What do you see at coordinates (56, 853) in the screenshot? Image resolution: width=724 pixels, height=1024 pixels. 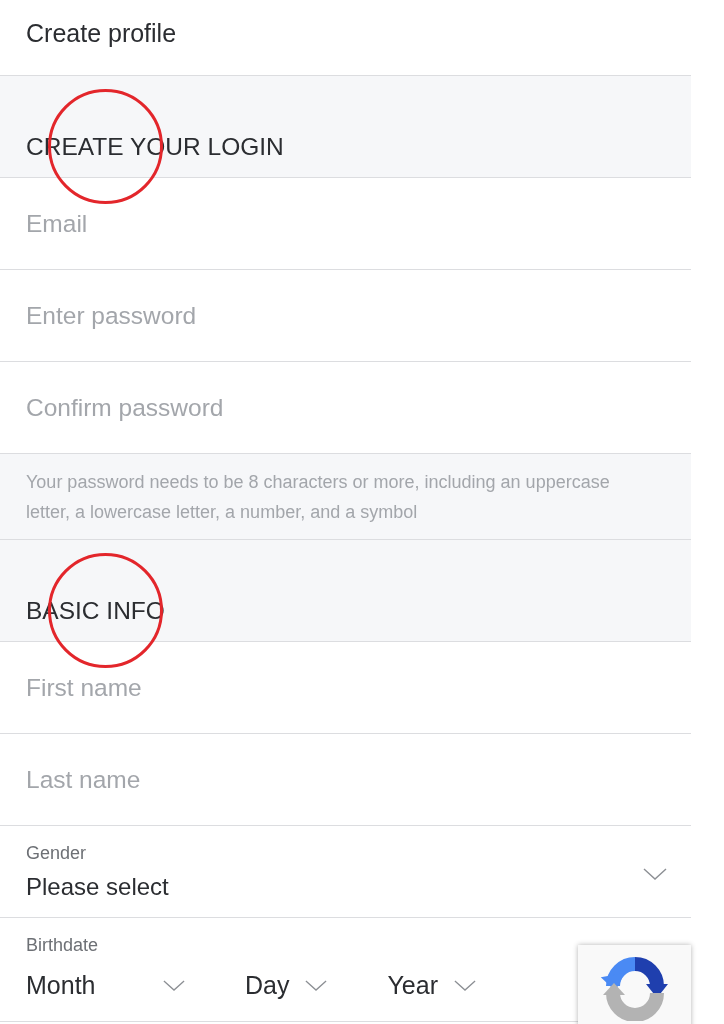 I see `field-label: Gender` at bounding box center [56, 853].